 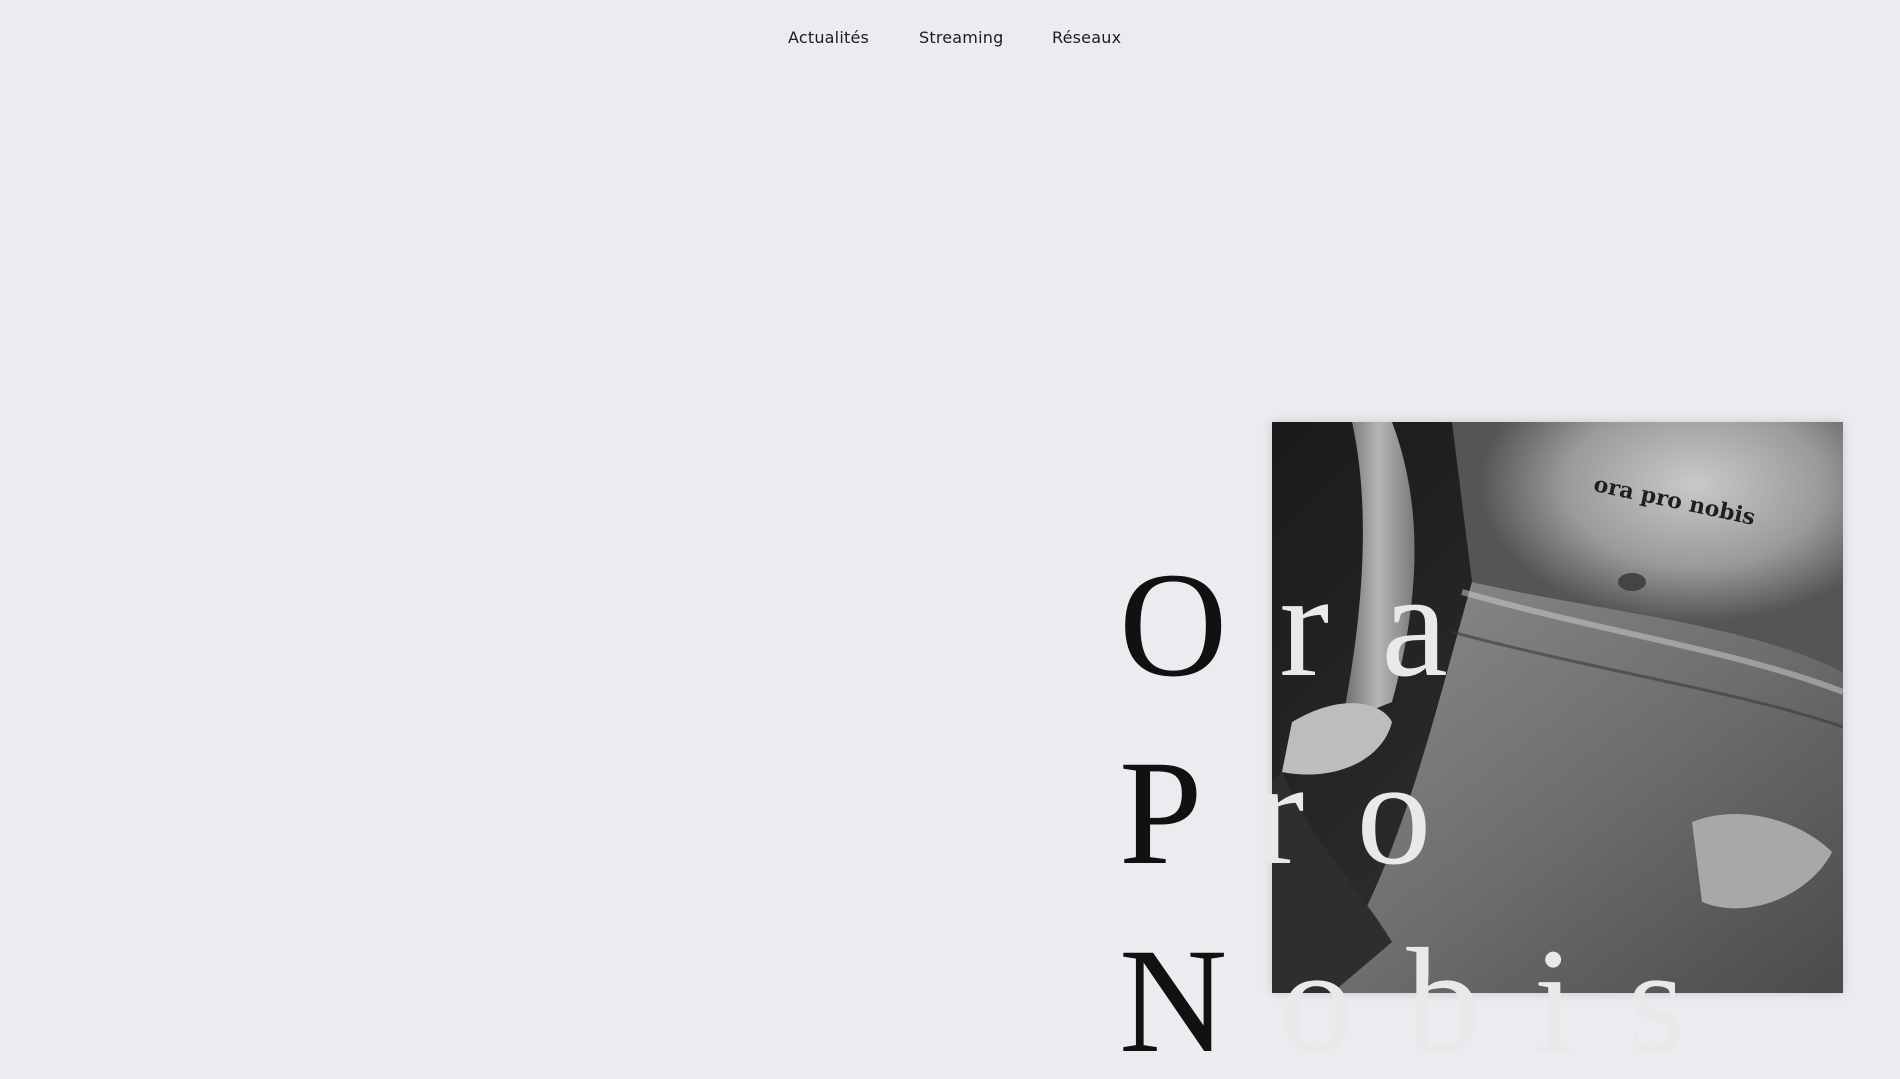 I want to click on nav-link-actualites: Actualités, so click(x=828, y=37).